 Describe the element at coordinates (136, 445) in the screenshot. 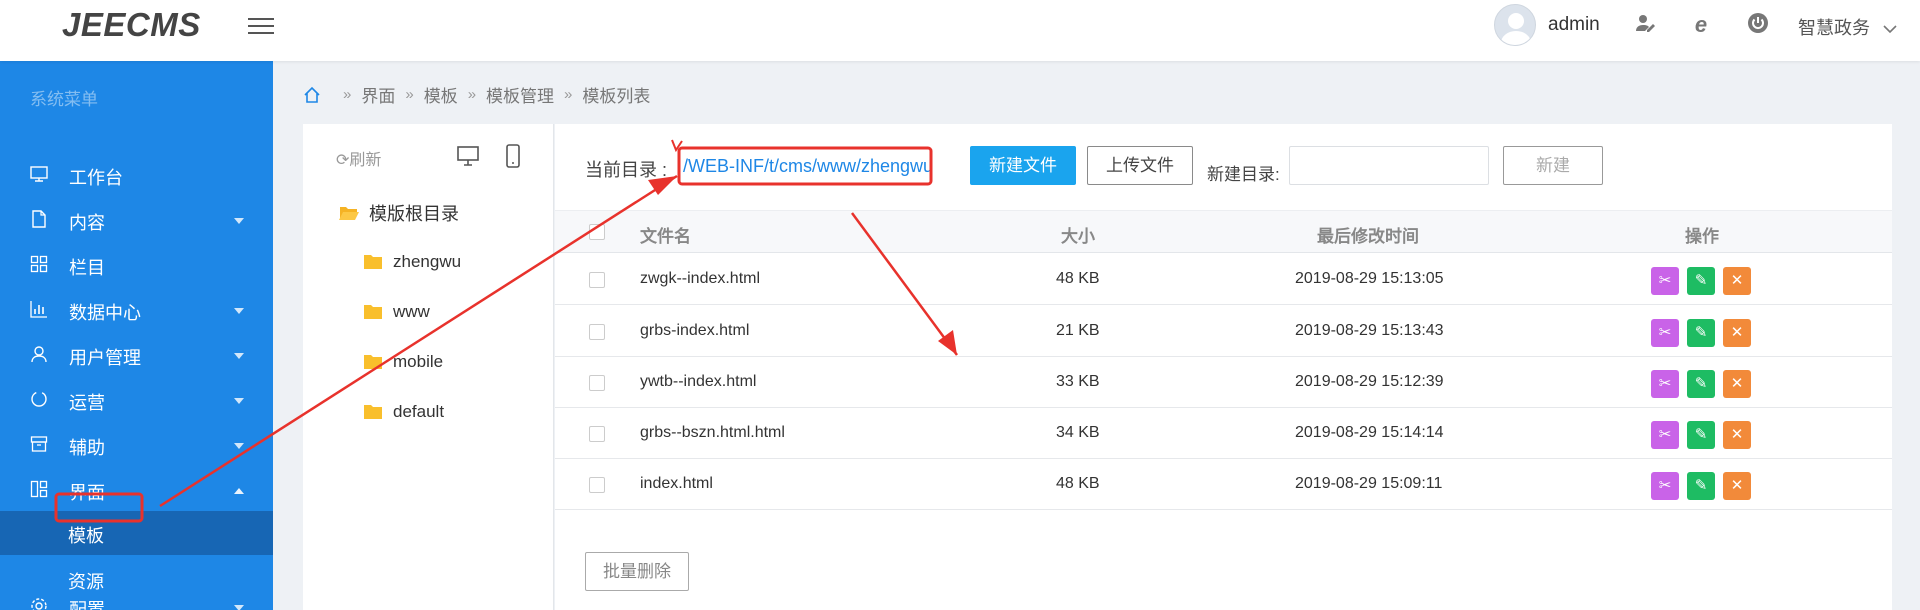

I see `sidebar-item-auxiliary: 辅助` at that location.